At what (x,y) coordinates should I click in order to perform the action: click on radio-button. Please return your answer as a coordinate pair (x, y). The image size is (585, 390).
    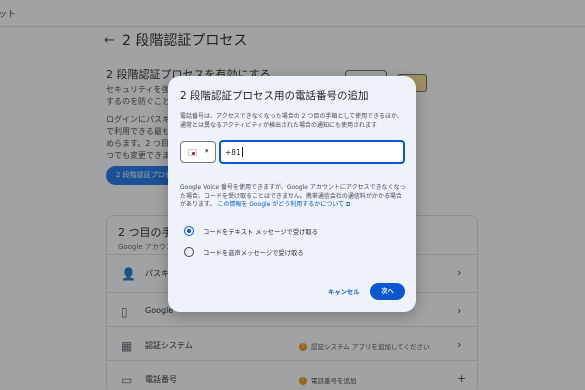
    Looking at the image, I should click on (189, 252).